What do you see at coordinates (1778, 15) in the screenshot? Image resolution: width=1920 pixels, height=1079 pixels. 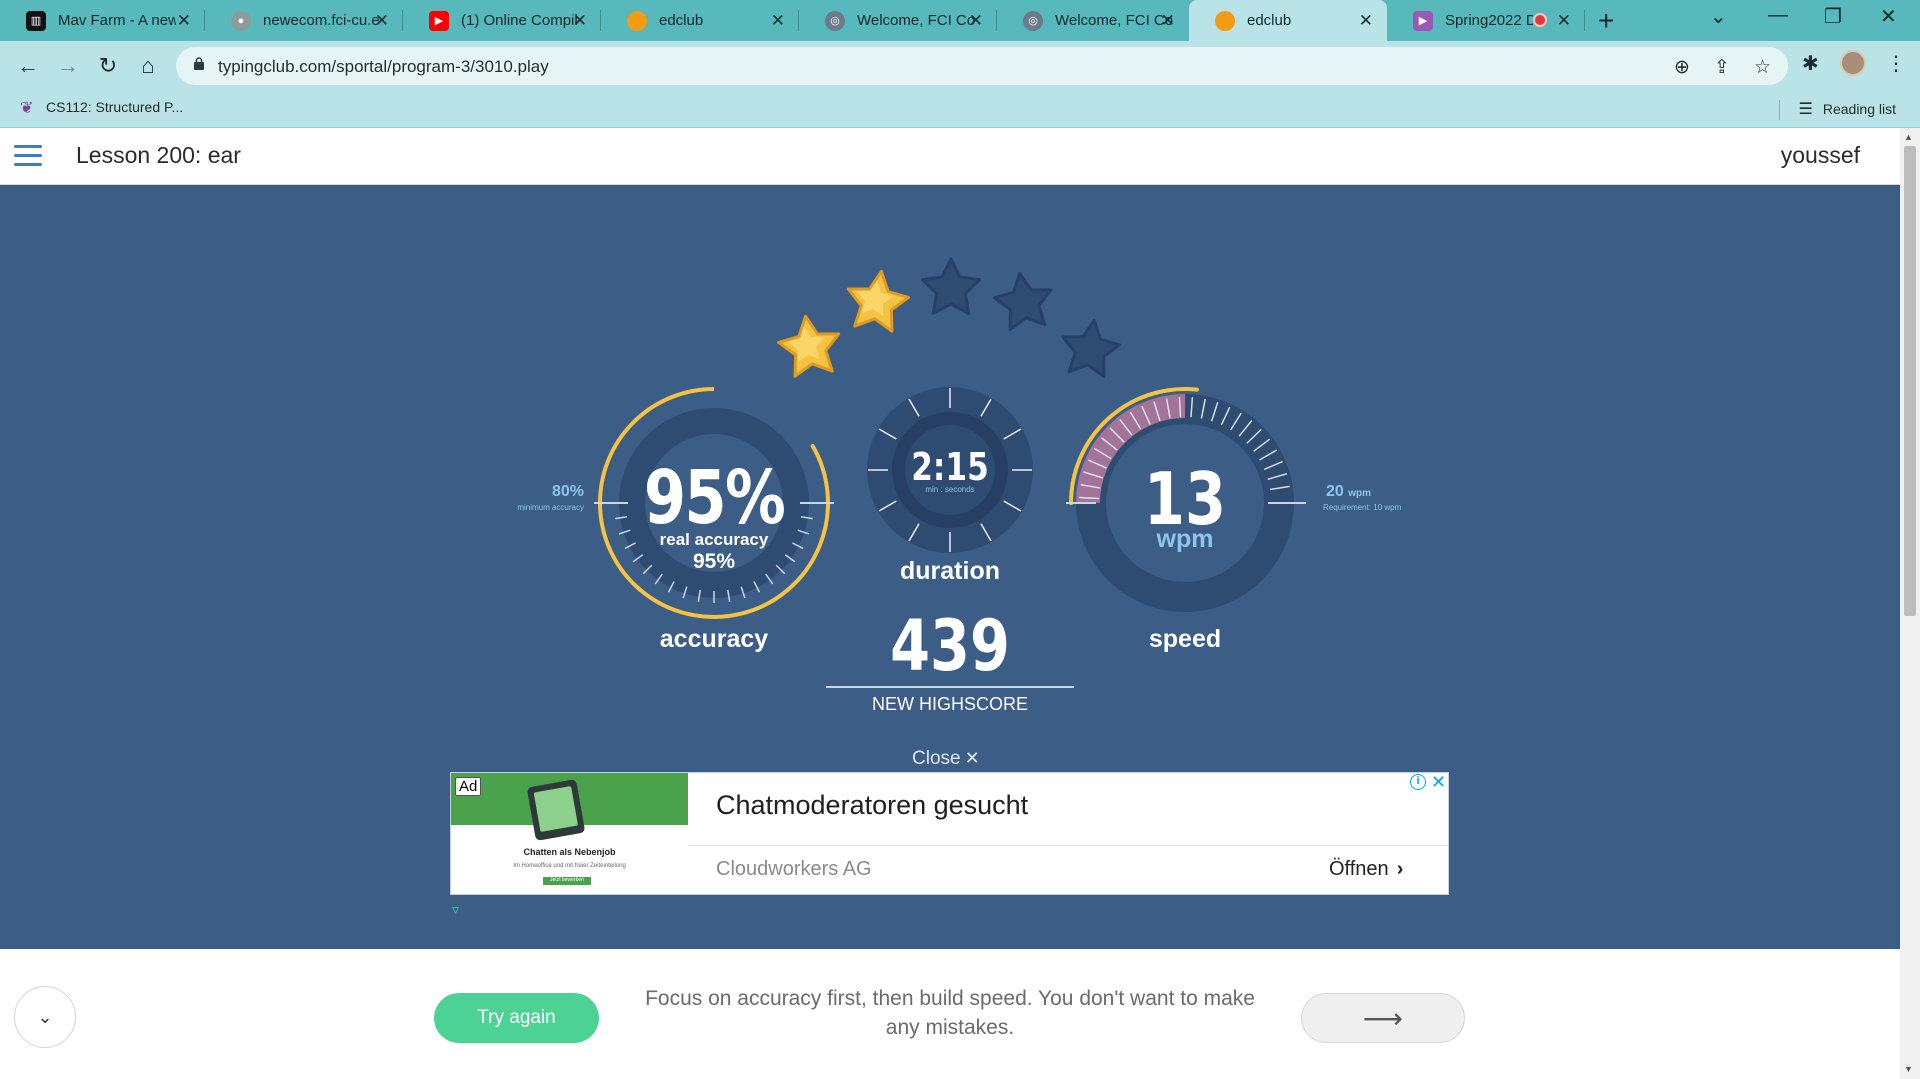 I see `minimize-icon: —` at bounding box center [1778, 15].